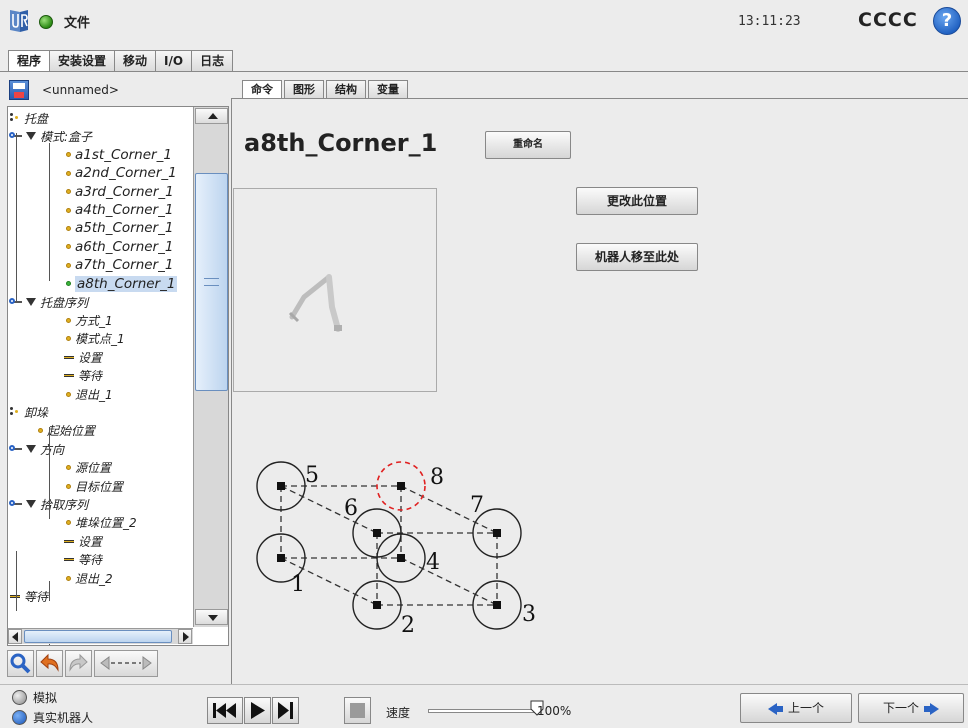 Image resolution: width=968 pixels, height=728 pixels. What do you see at coordinates (89, 320) in the screenshot?
I see `tree-item: 方式_1` at bounding box center [89, 320].